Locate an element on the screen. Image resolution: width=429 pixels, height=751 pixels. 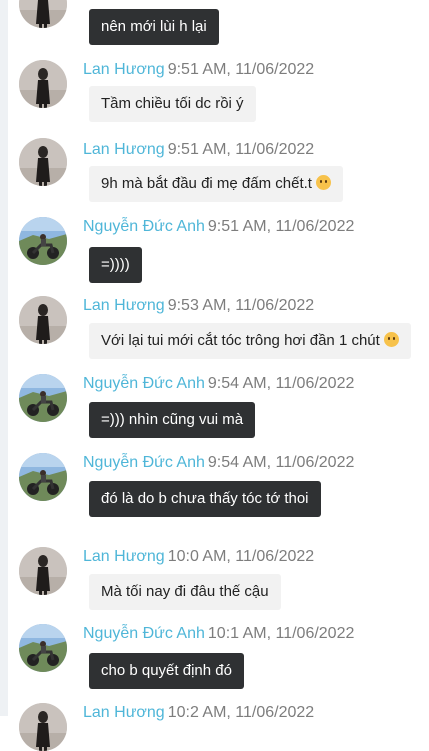
message-text: Mà tối nay đi đâu thế cậu is located at coordinates (185, 591).